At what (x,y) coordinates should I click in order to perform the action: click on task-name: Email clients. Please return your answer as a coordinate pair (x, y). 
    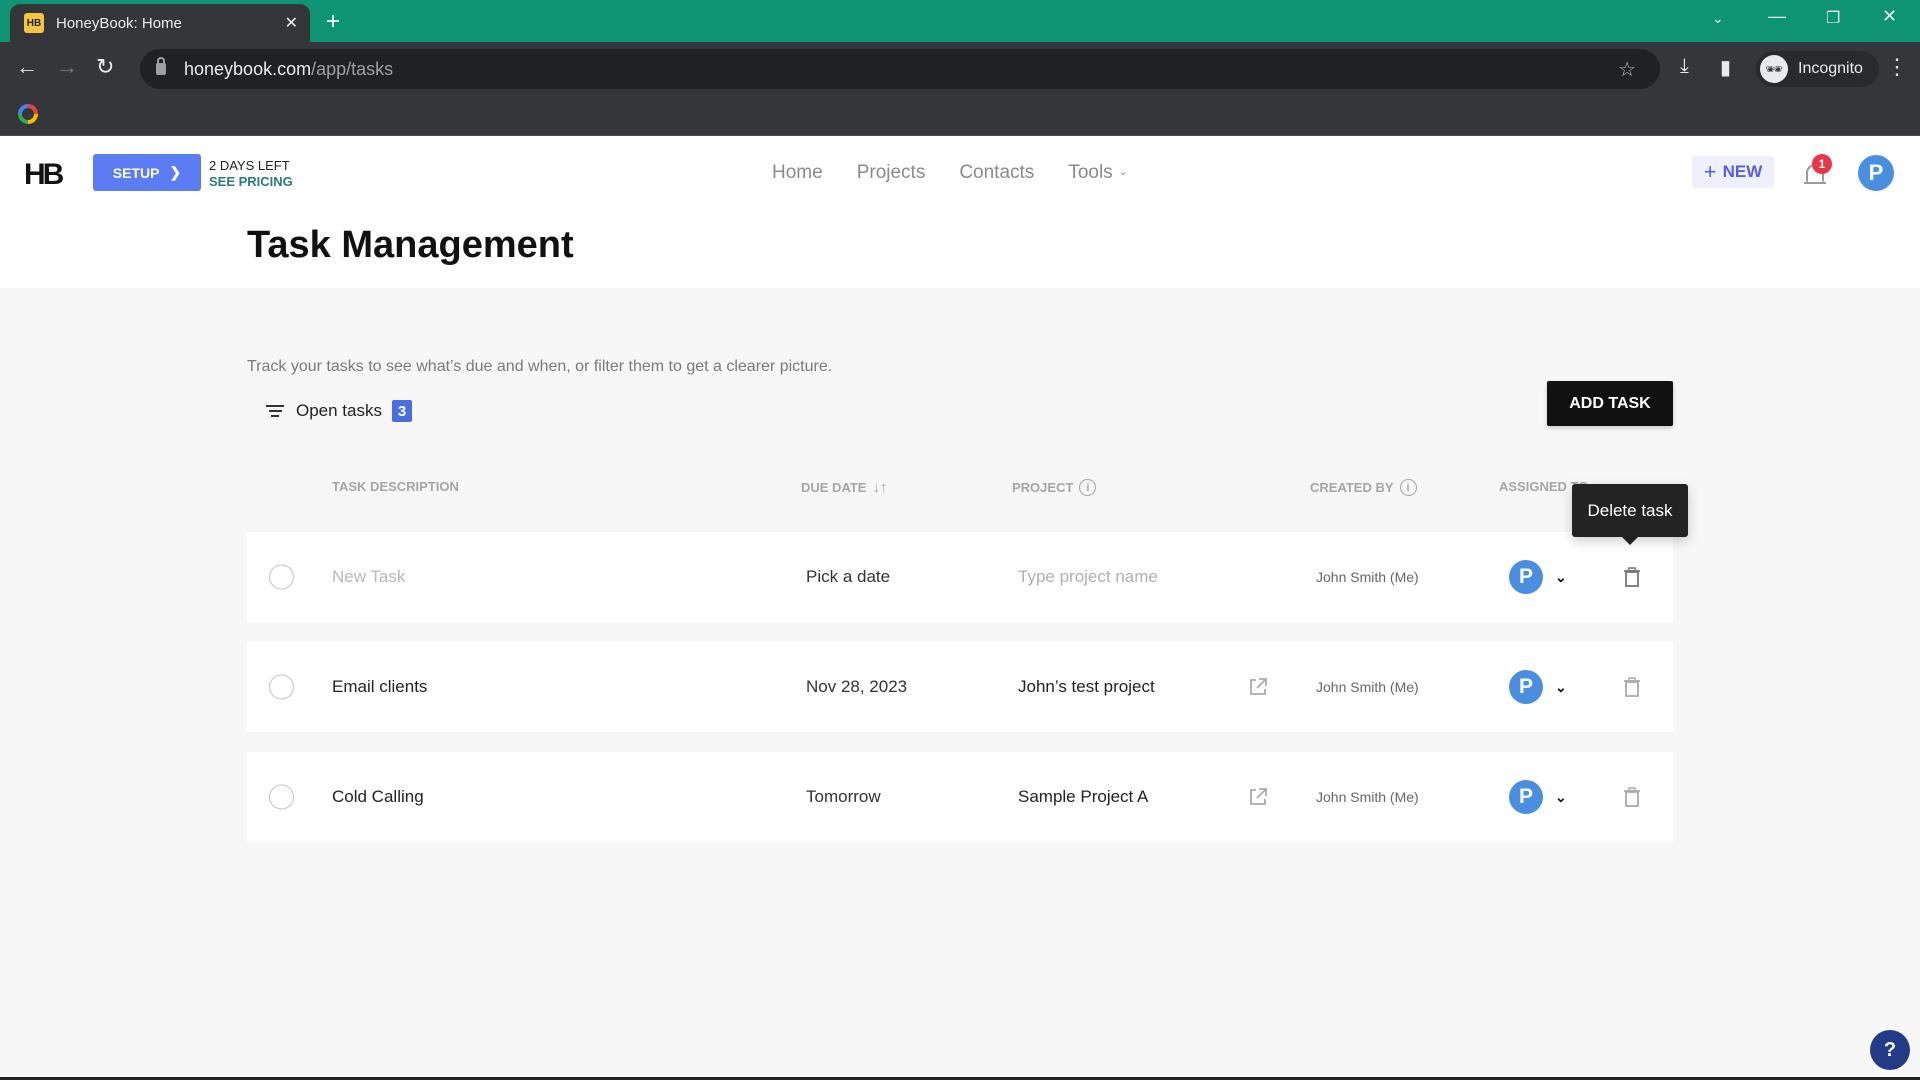
    Looking at the image, I should click on (379, 687).